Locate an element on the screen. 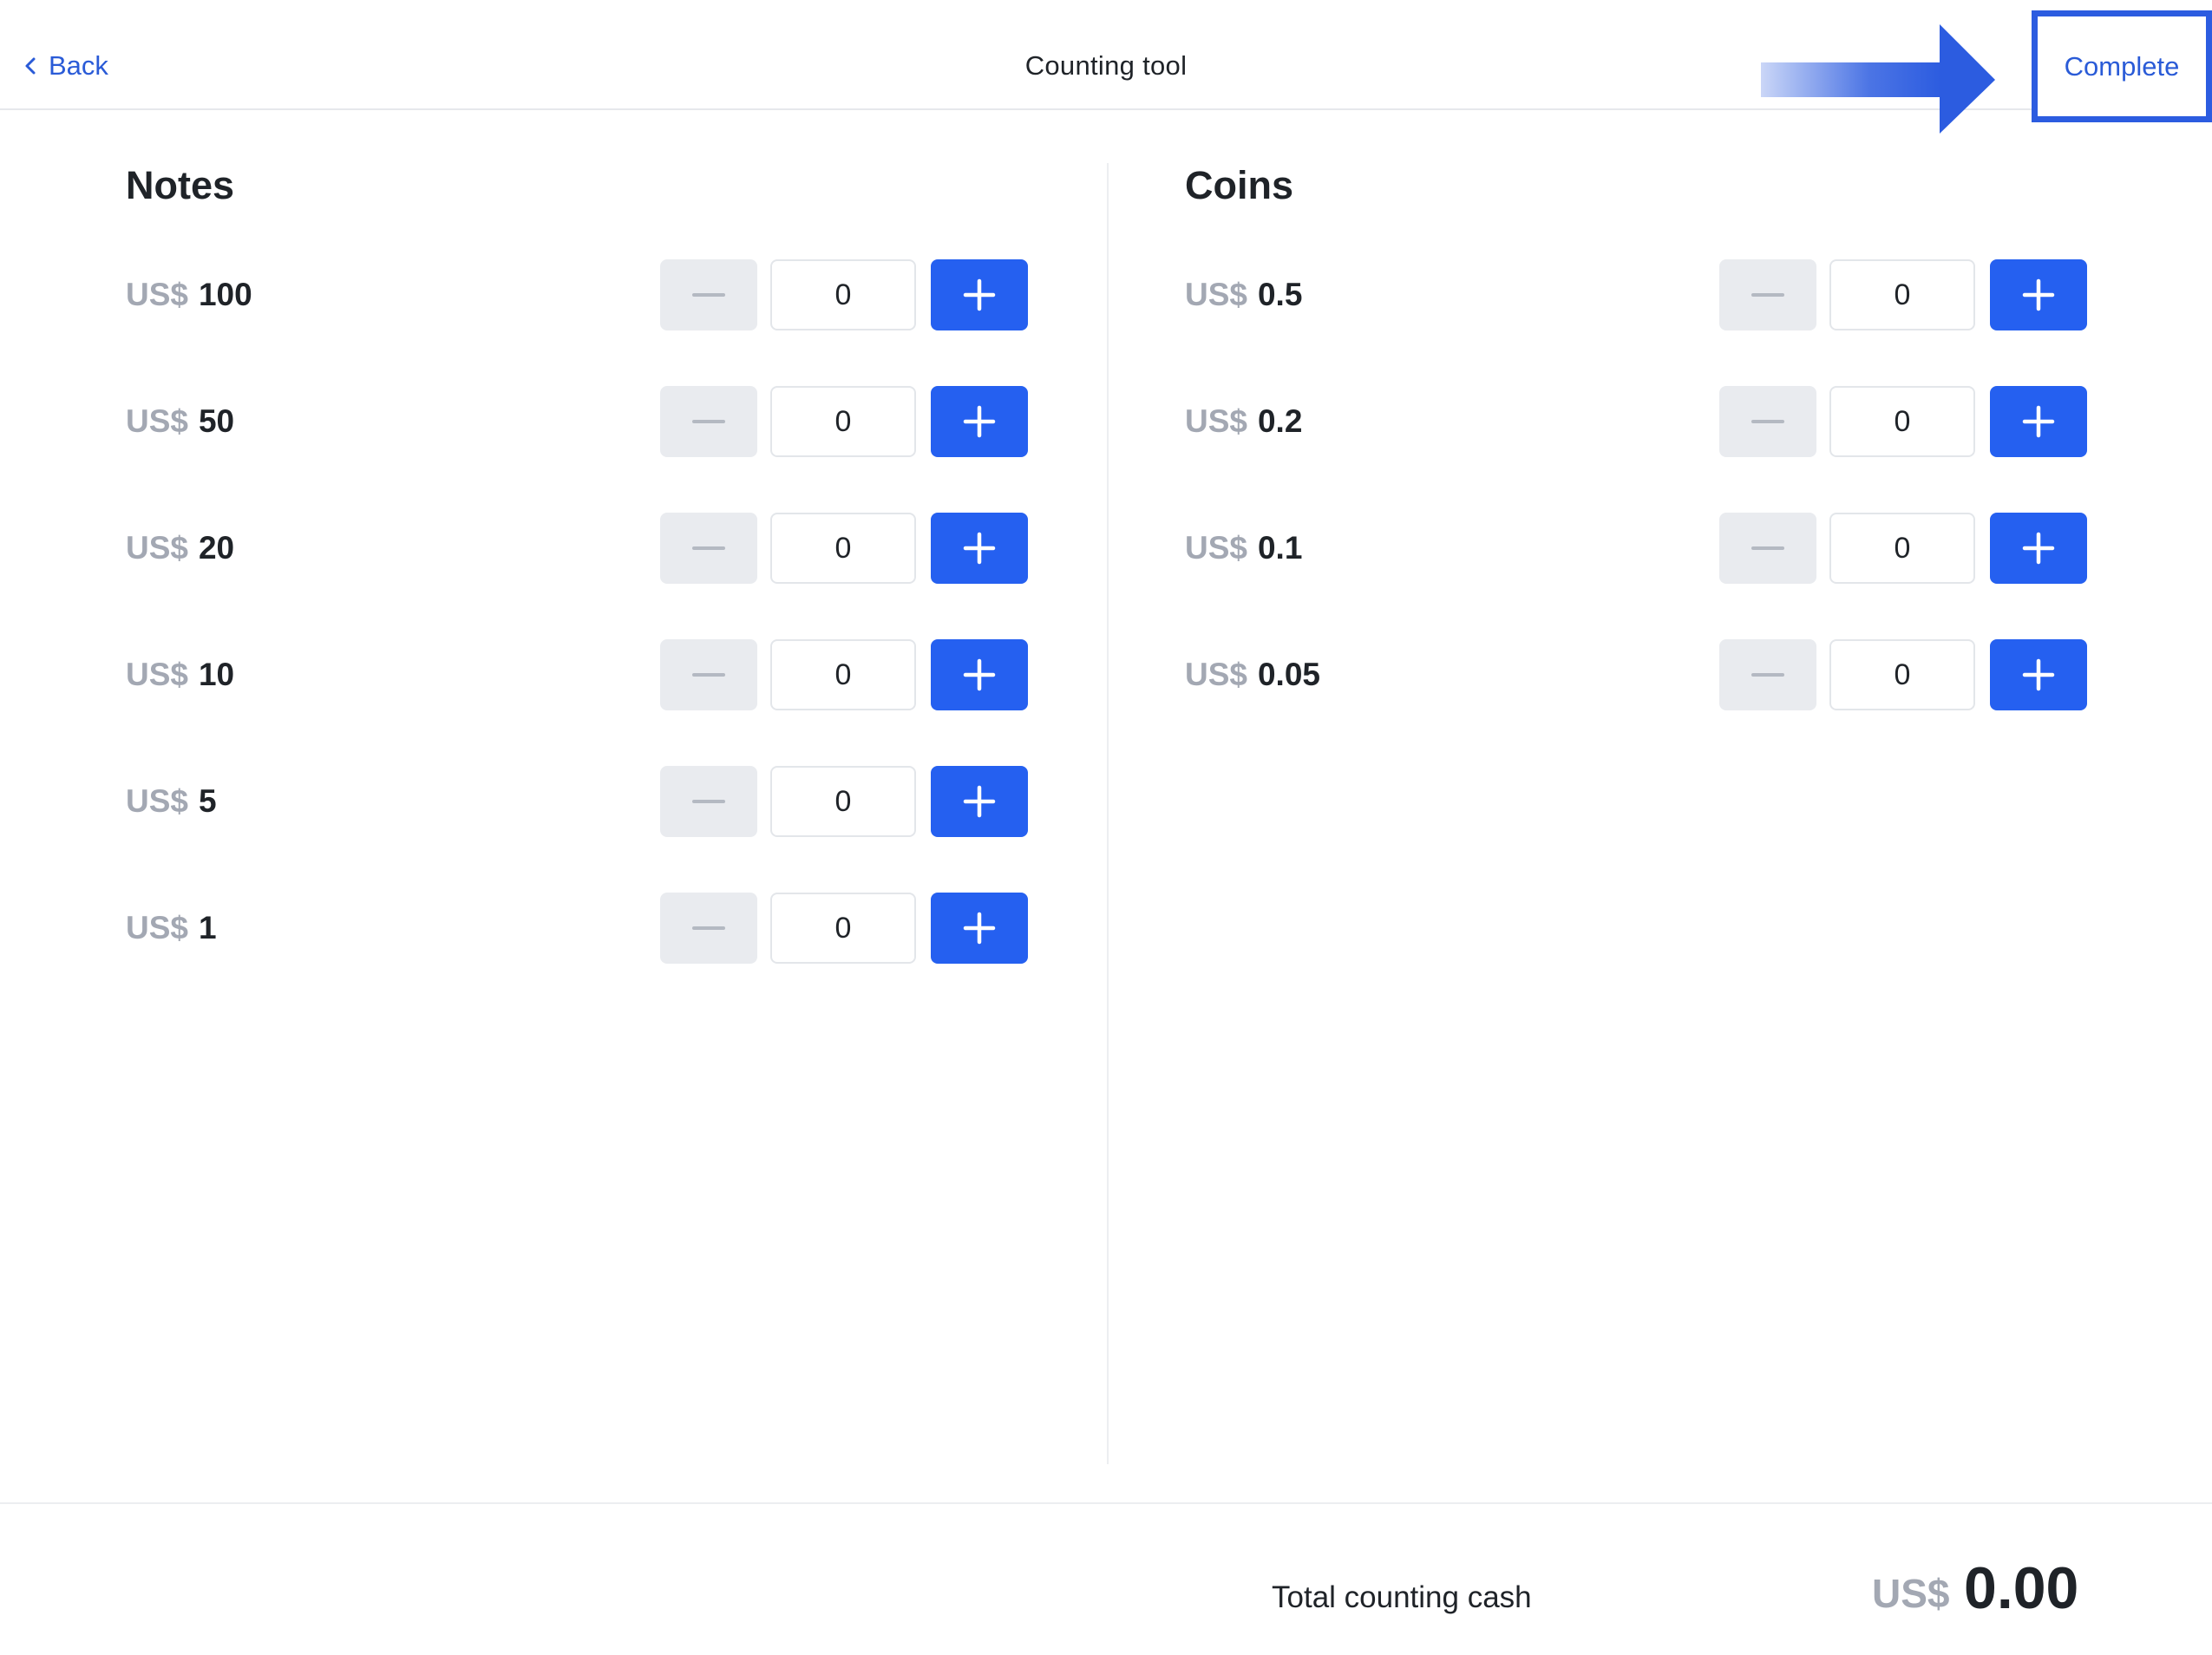 The width and height of the screenshot is (2212, 1655). denomination-label: US$ 1 is located at coordinates (171, 929).